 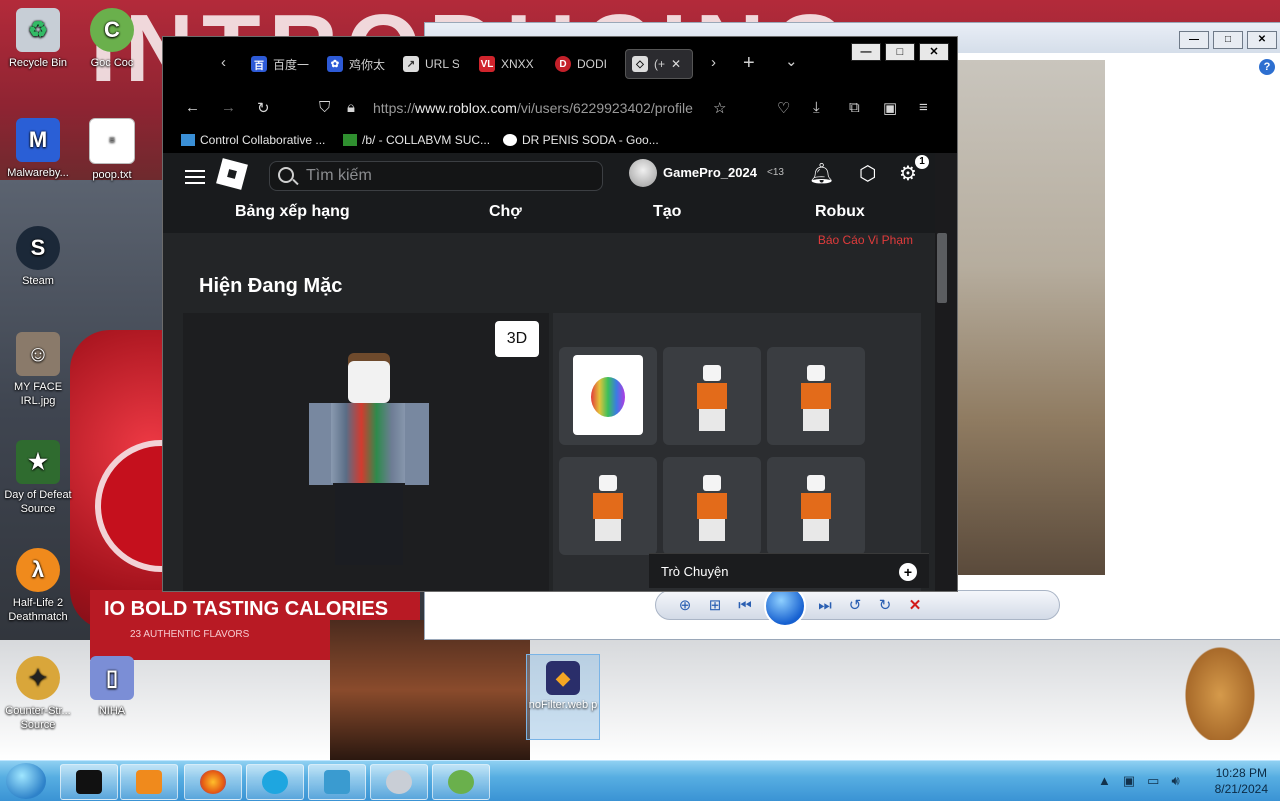 I want to click on next-icon: ⏭, so click(x=825, y=605).